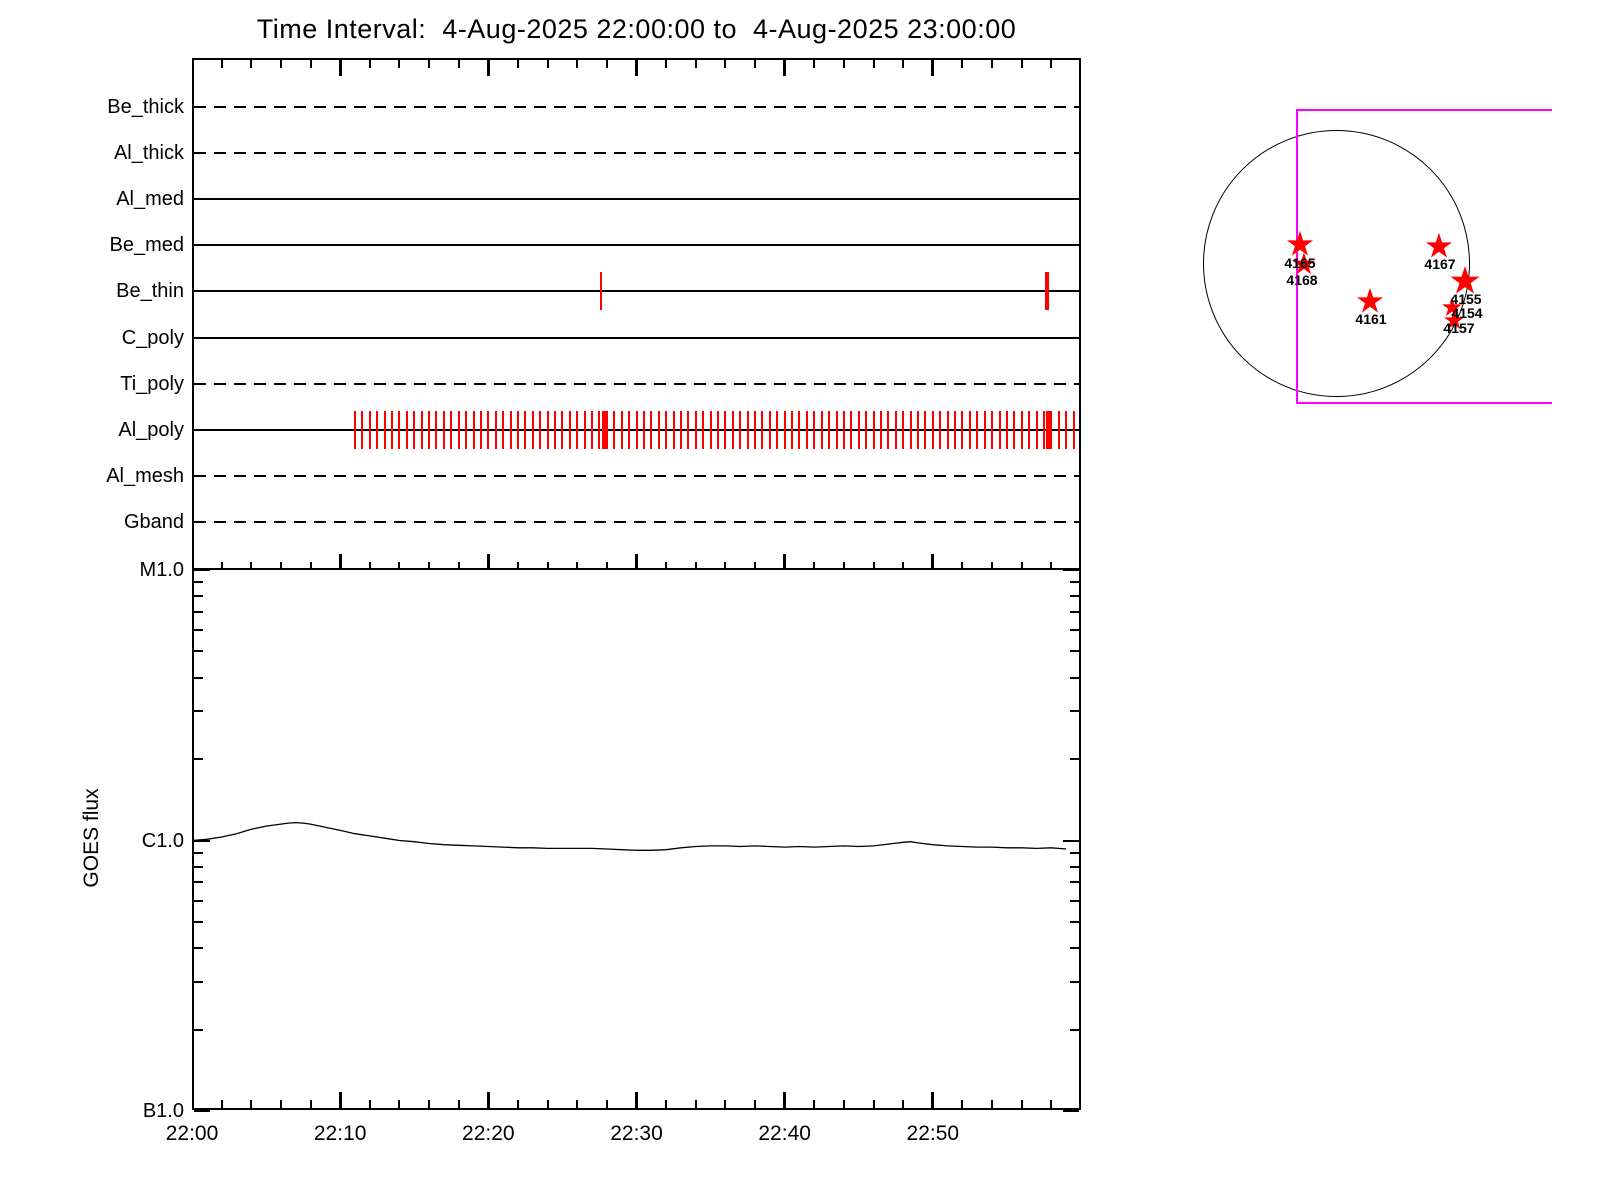  I want to click on filter-row-label: Be_thick, so click(145, 107).